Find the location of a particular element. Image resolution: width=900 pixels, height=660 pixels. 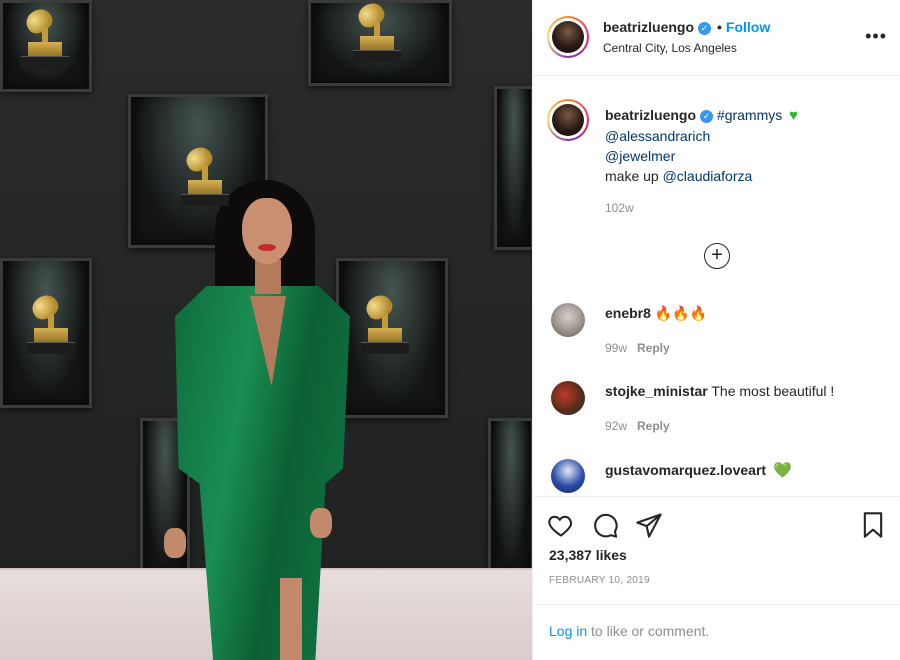

profile-avatar is located at coordinates (568, 37).